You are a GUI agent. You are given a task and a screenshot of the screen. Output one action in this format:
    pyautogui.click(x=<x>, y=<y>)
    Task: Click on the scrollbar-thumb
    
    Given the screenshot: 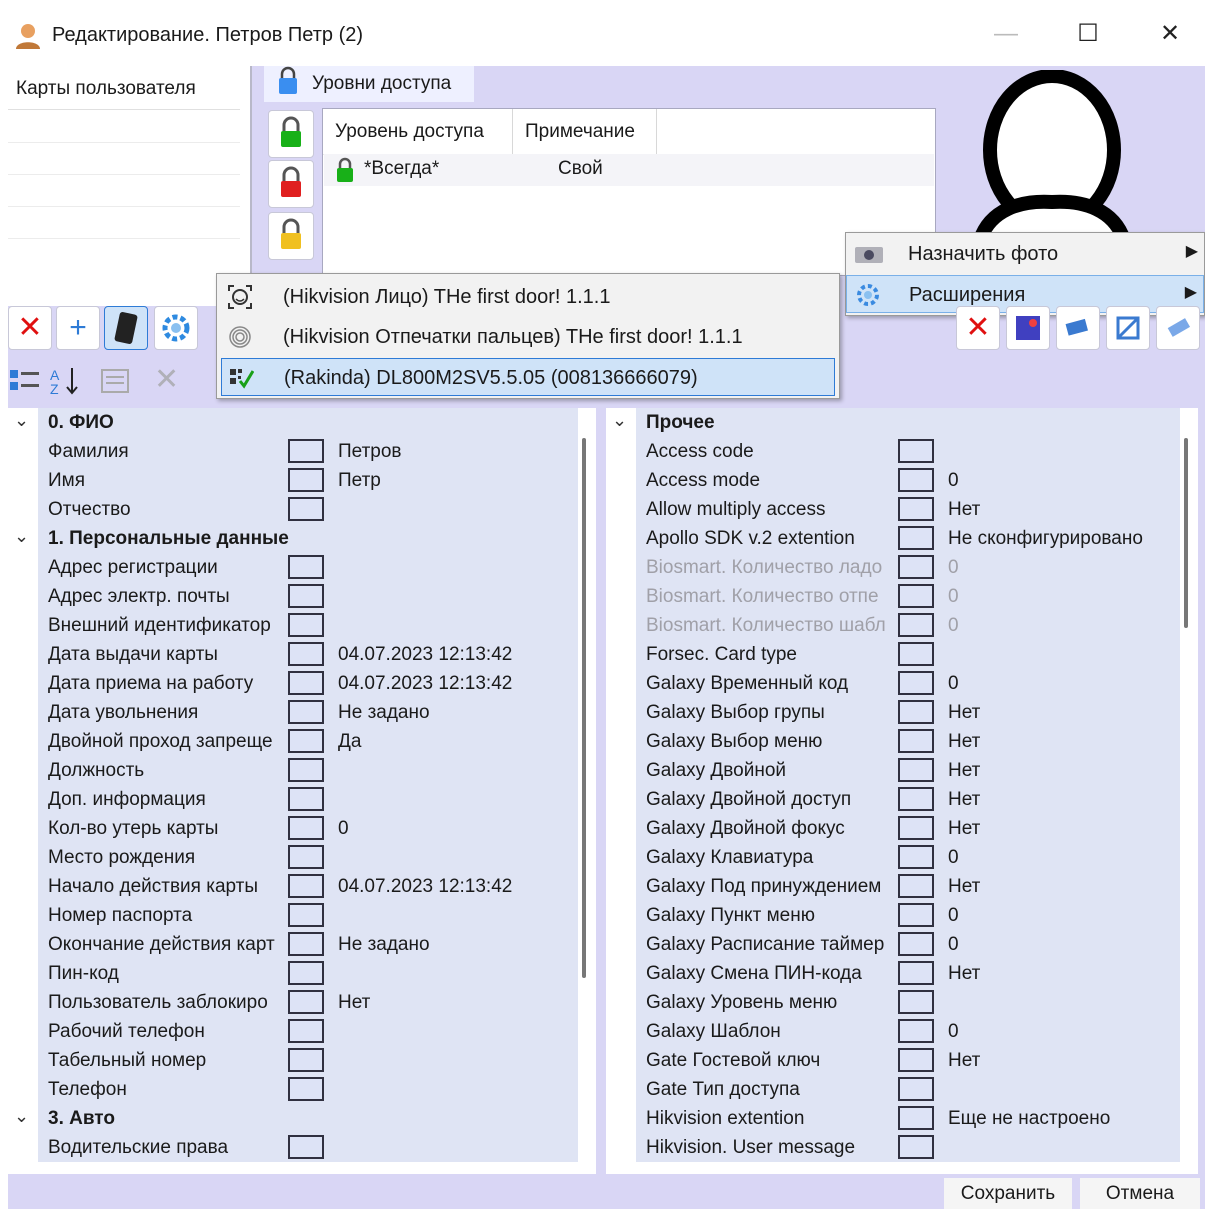 What is the action you would take?
    pyautogui.click(x=1186, y=533)
    